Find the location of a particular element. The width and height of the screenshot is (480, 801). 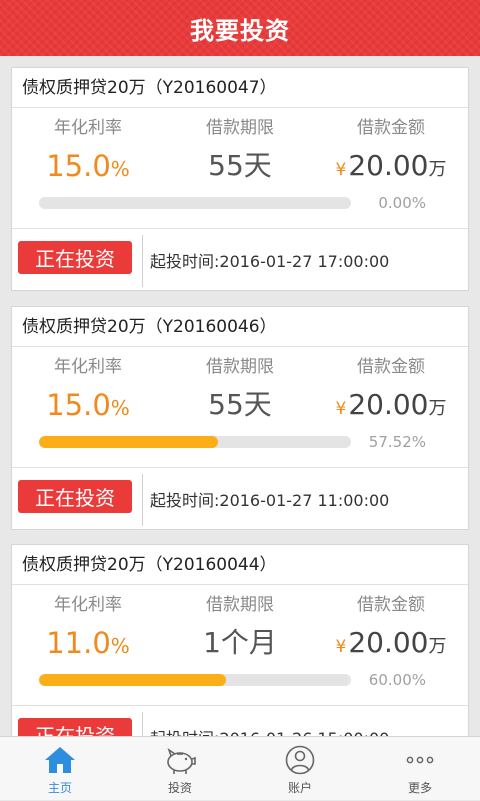

start-time: 起投时间:2016-01-27 11:00:00 is located at coordinates (270, 500).